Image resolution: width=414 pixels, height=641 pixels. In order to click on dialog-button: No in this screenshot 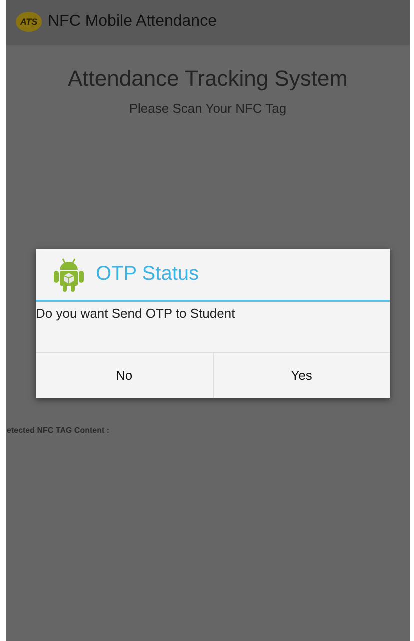, I will do `click(124, 375)`.